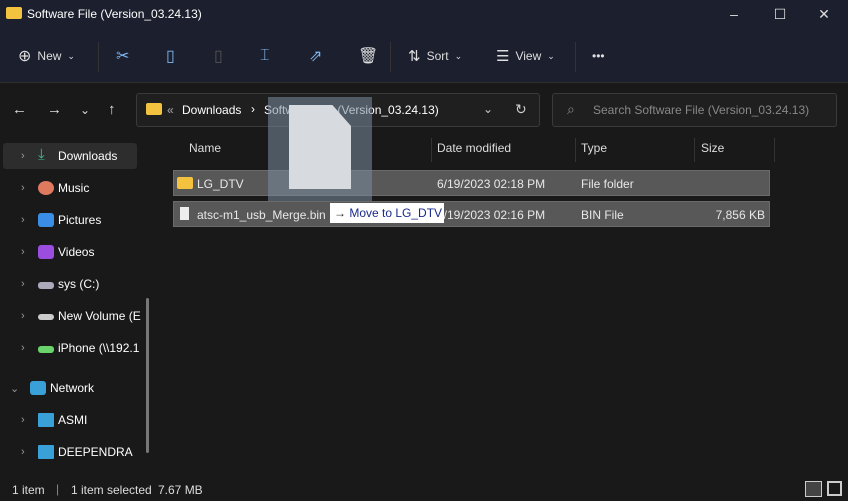 Image resolution: width=848 pixels, height=501 pixels. Describe the element at coordinates (521, 109) in the screenshot. I see `refresh-icon: ↻` at that location.